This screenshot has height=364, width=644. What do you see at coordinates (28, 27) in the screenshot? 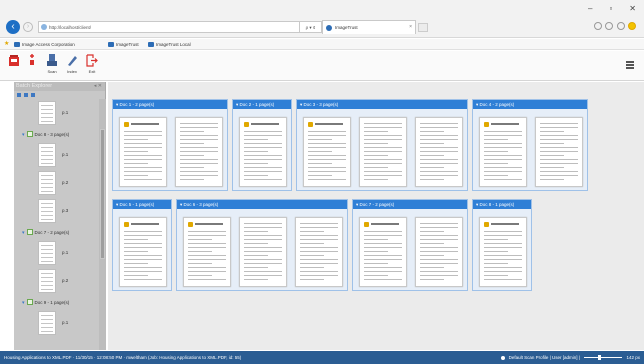
I see `forward-arrow-icon: ›` at bounding box center [28, 27].